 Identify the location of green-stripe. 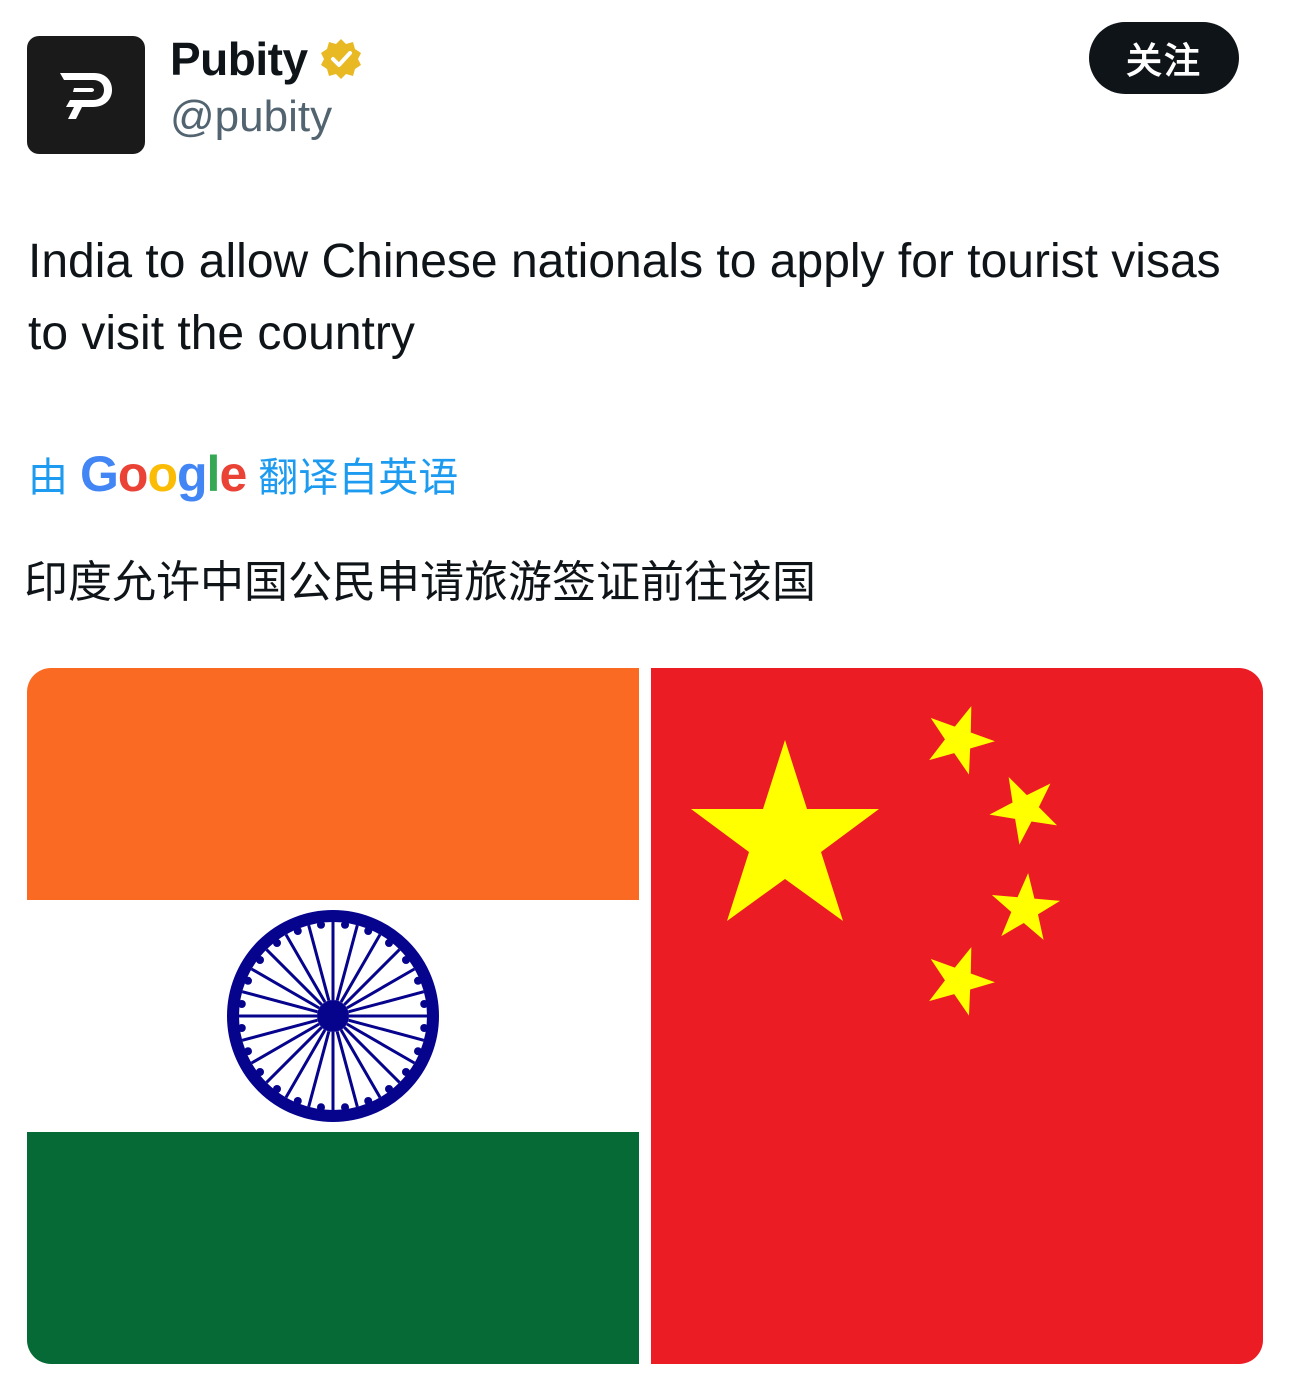
(333, 1248).